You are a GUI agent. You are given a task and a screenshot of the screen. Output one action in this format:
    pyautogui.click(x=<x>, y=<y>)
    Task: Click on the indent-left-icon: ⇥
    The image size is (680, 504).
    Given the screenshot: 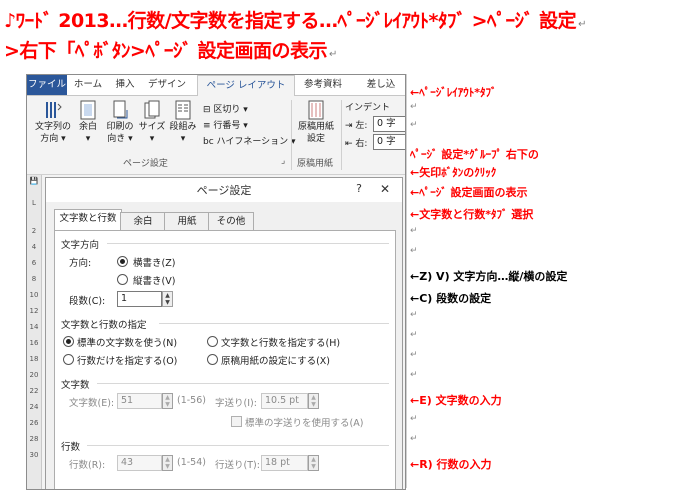 What is the action you would take?
    pyautogui.click(x=349, y=126)
    